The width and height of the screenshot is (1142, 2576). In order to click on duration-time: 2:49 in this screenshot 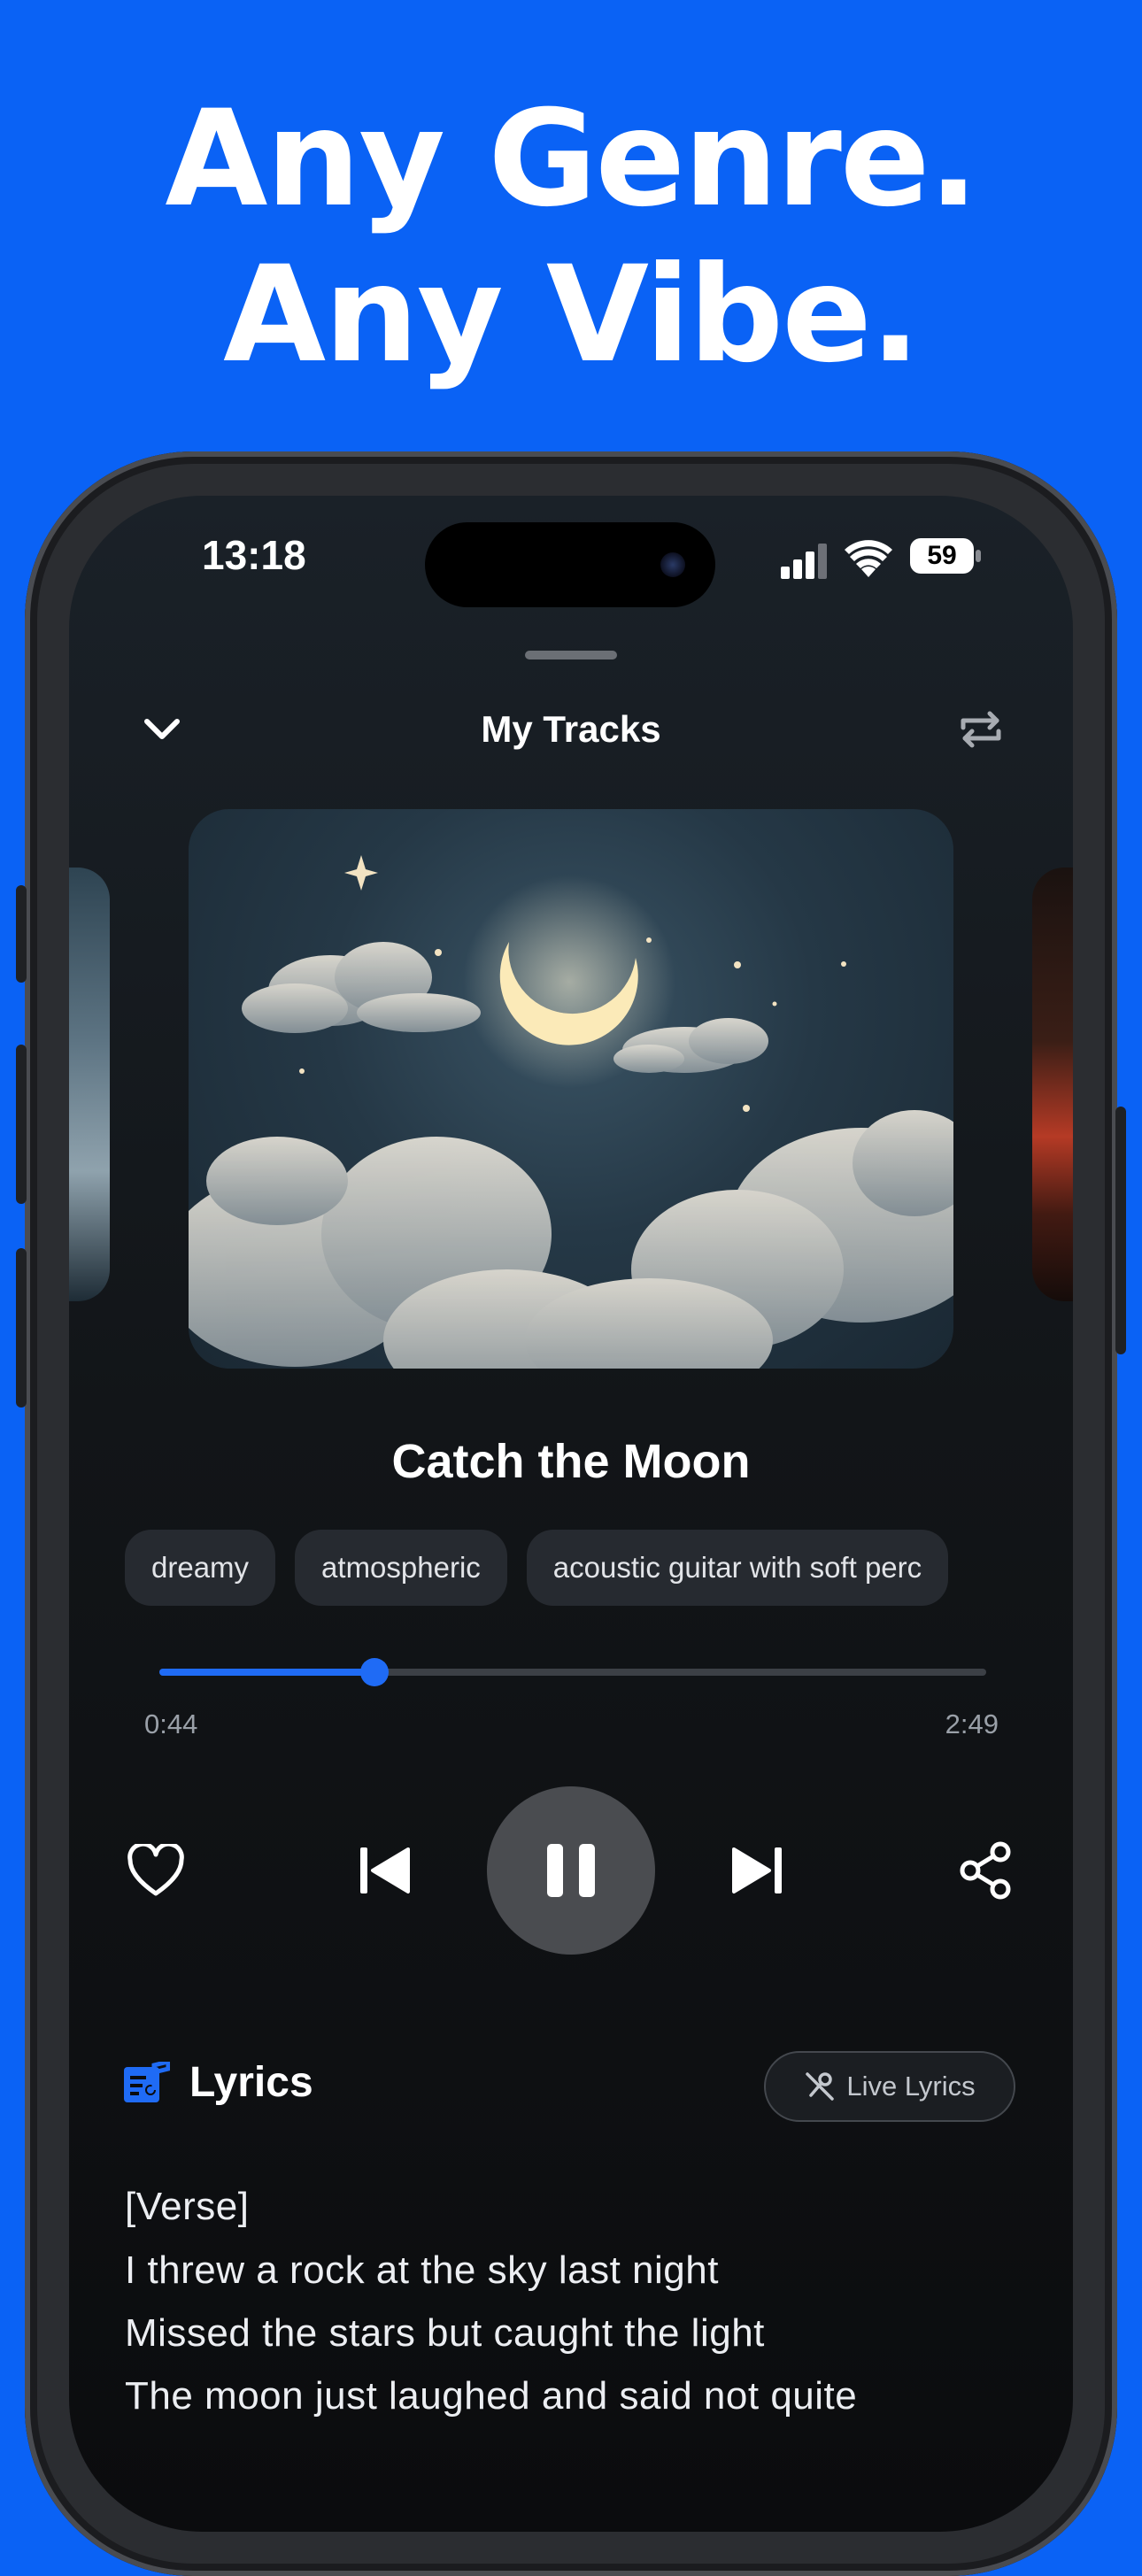, I will do `click(972, 1723)`.